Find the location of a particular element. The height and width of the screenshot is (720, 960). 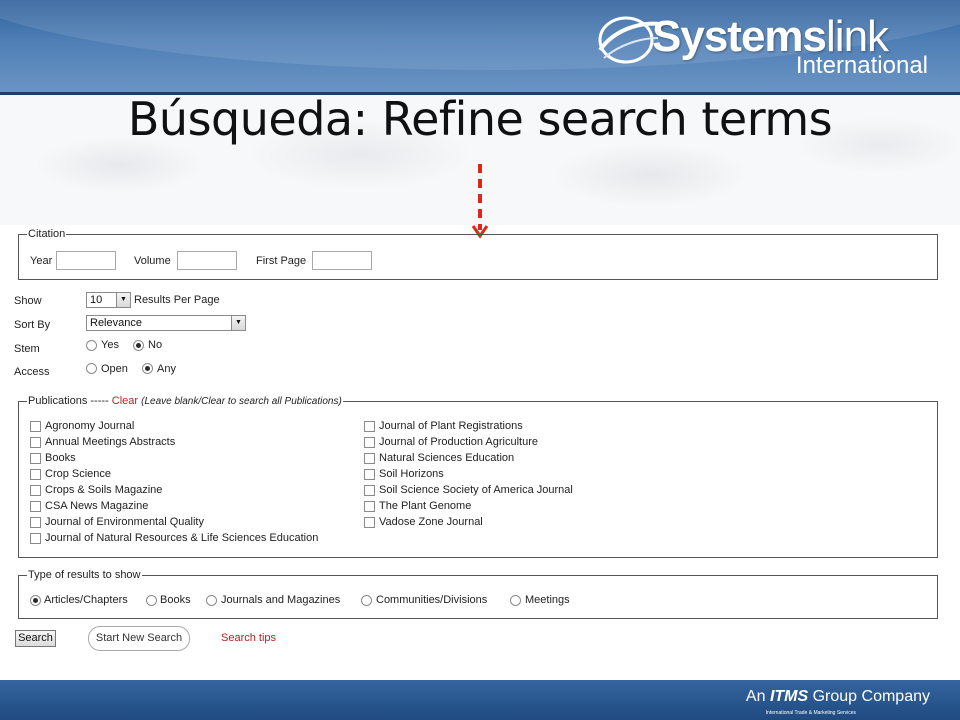

volume-input is located at coordinates (207, 260).